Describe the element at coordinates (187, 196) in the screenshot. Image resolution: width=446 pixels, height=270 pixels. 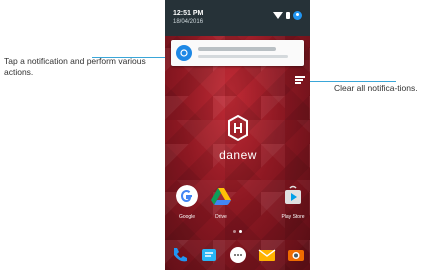
I see `google-icon` at that location.